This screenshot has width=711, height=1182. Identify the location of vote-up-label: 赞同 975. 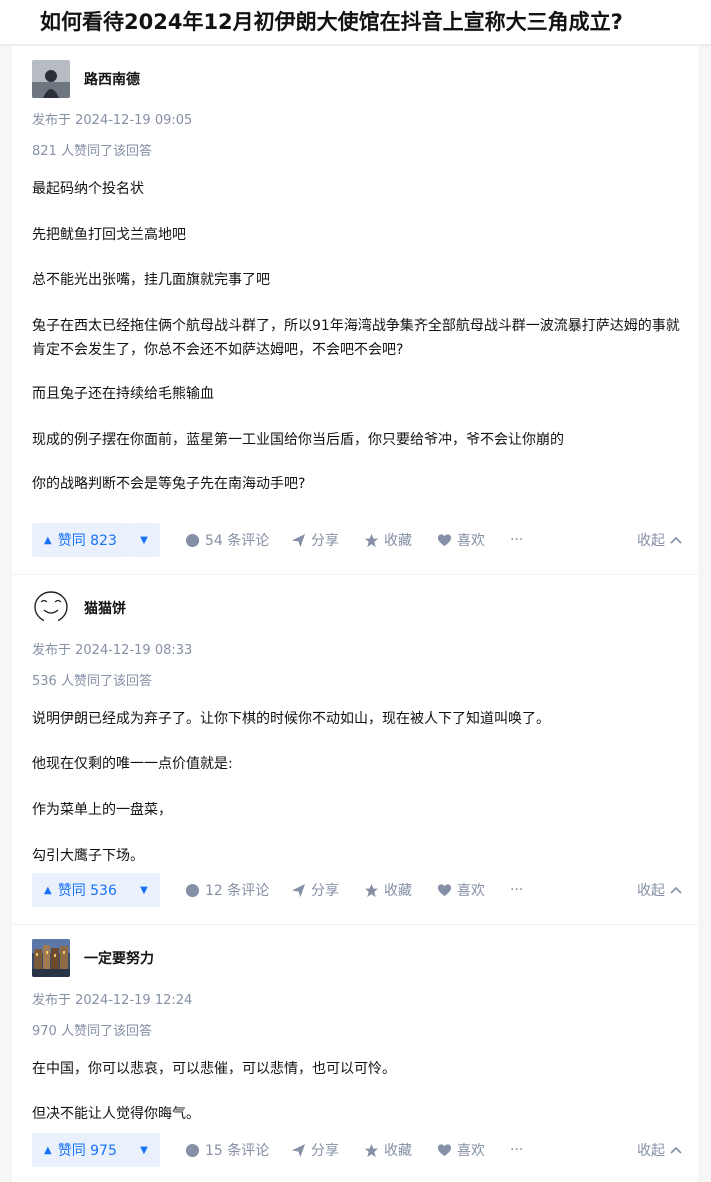
(87, 1151).